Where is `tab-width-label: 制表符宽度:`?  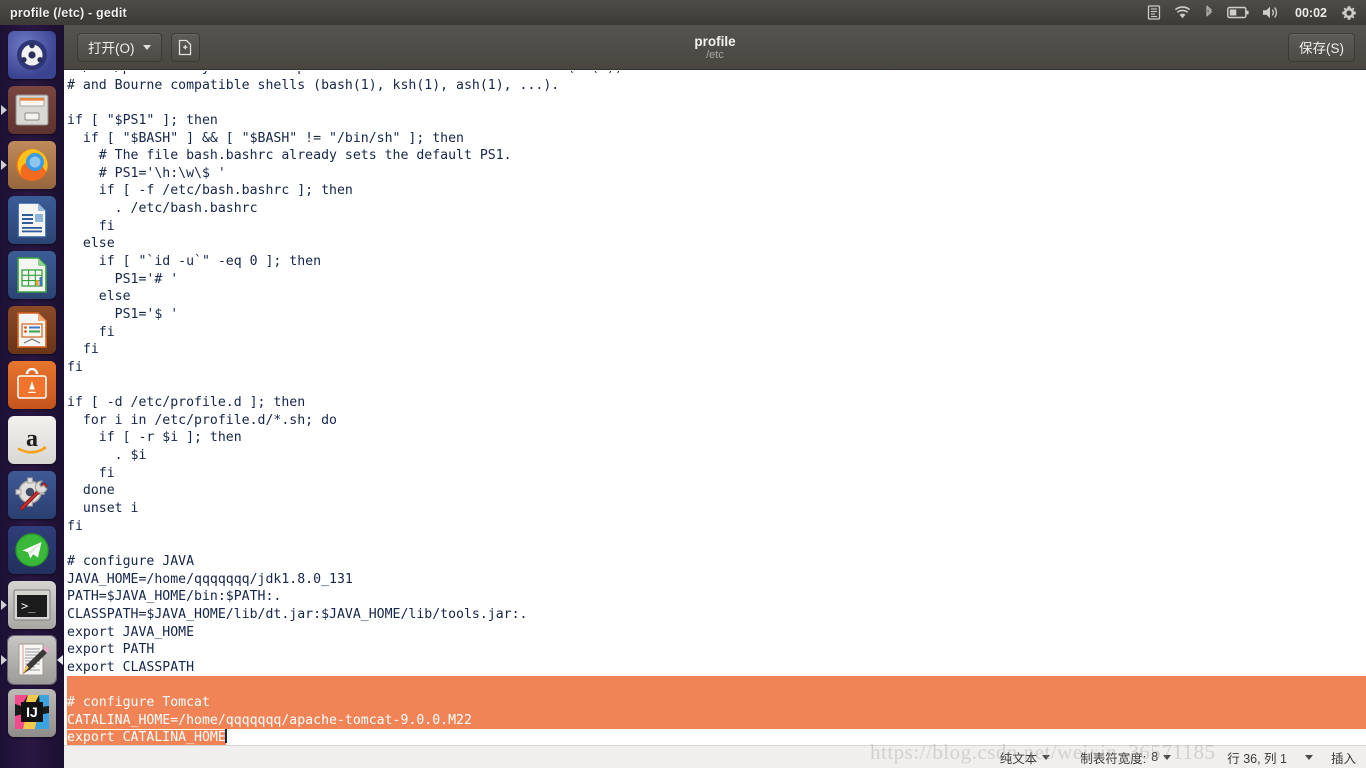 tab-width-label: 制表符宽度: is located at coordinates (1113, 758).